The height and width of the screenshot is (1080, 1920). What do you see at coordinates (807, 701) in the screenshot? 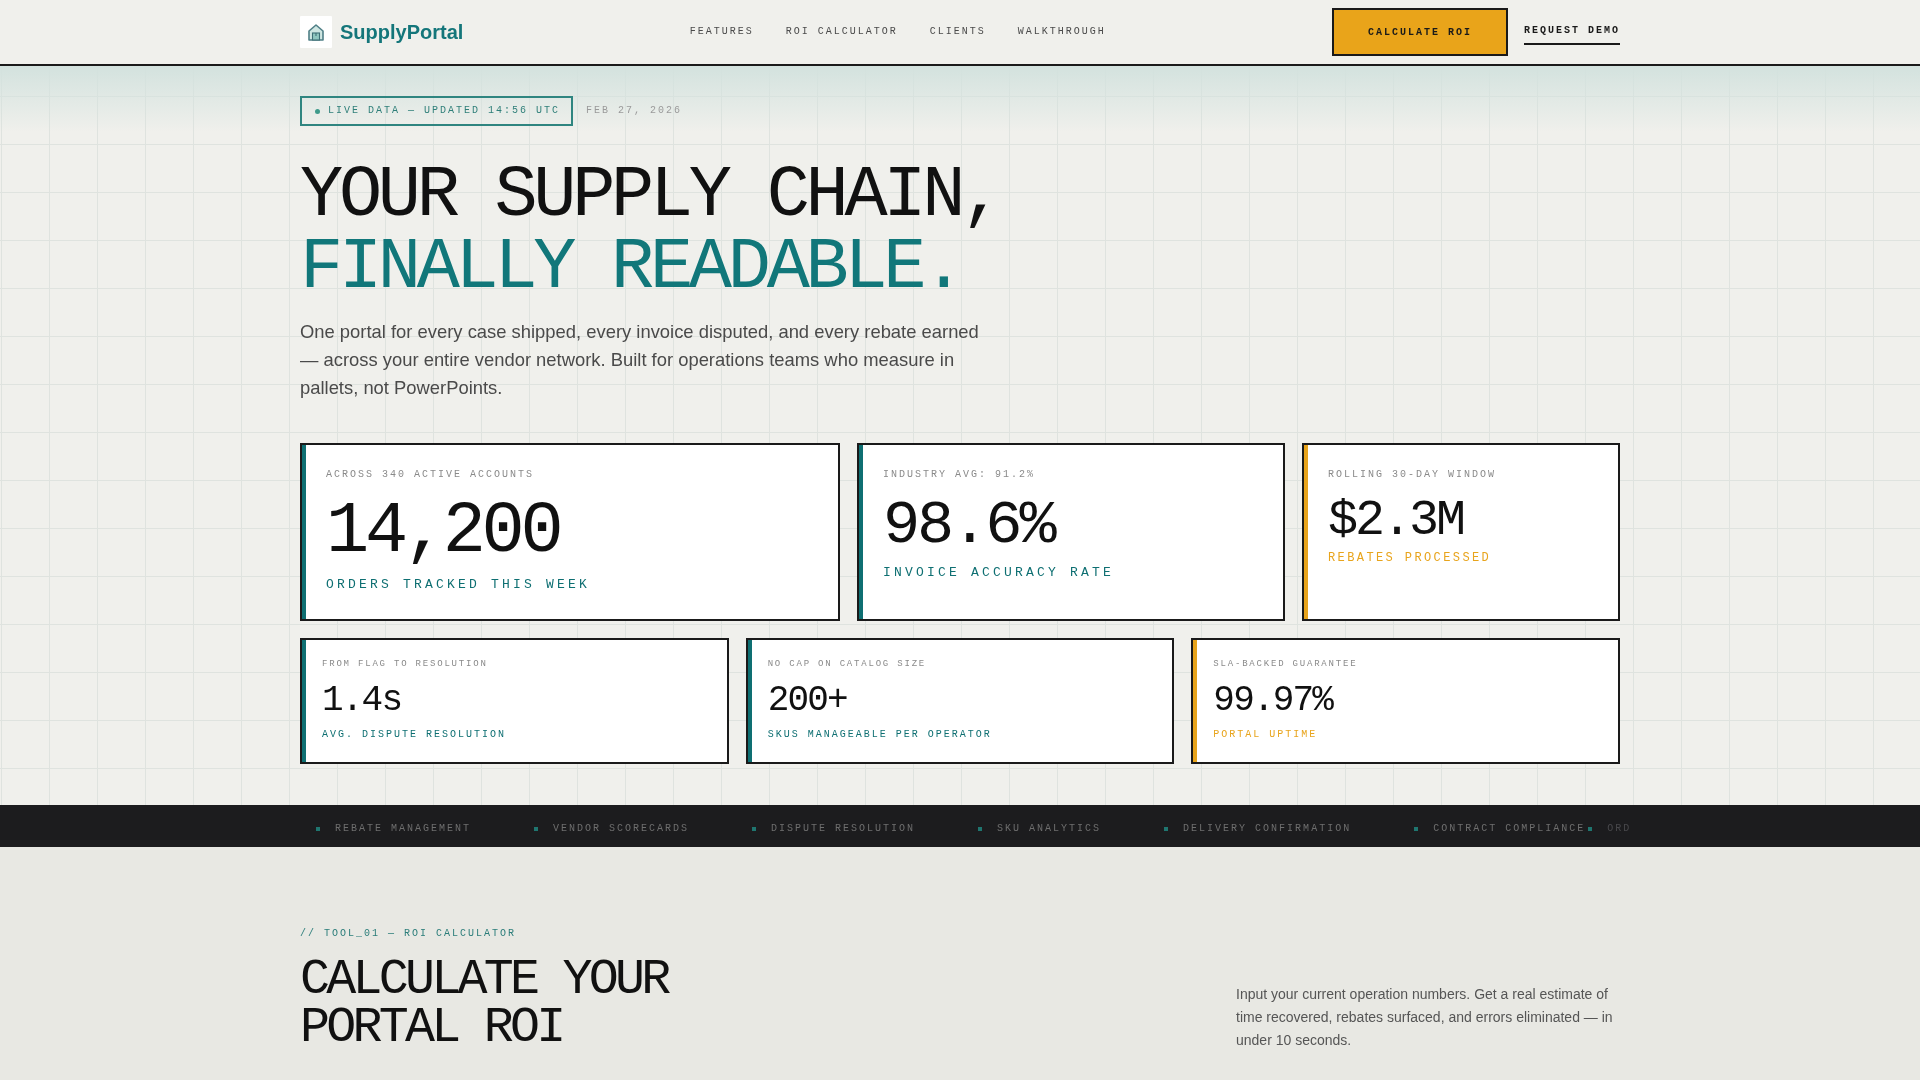
I see `metric-value: 200+` at bounding box center [807, 701].